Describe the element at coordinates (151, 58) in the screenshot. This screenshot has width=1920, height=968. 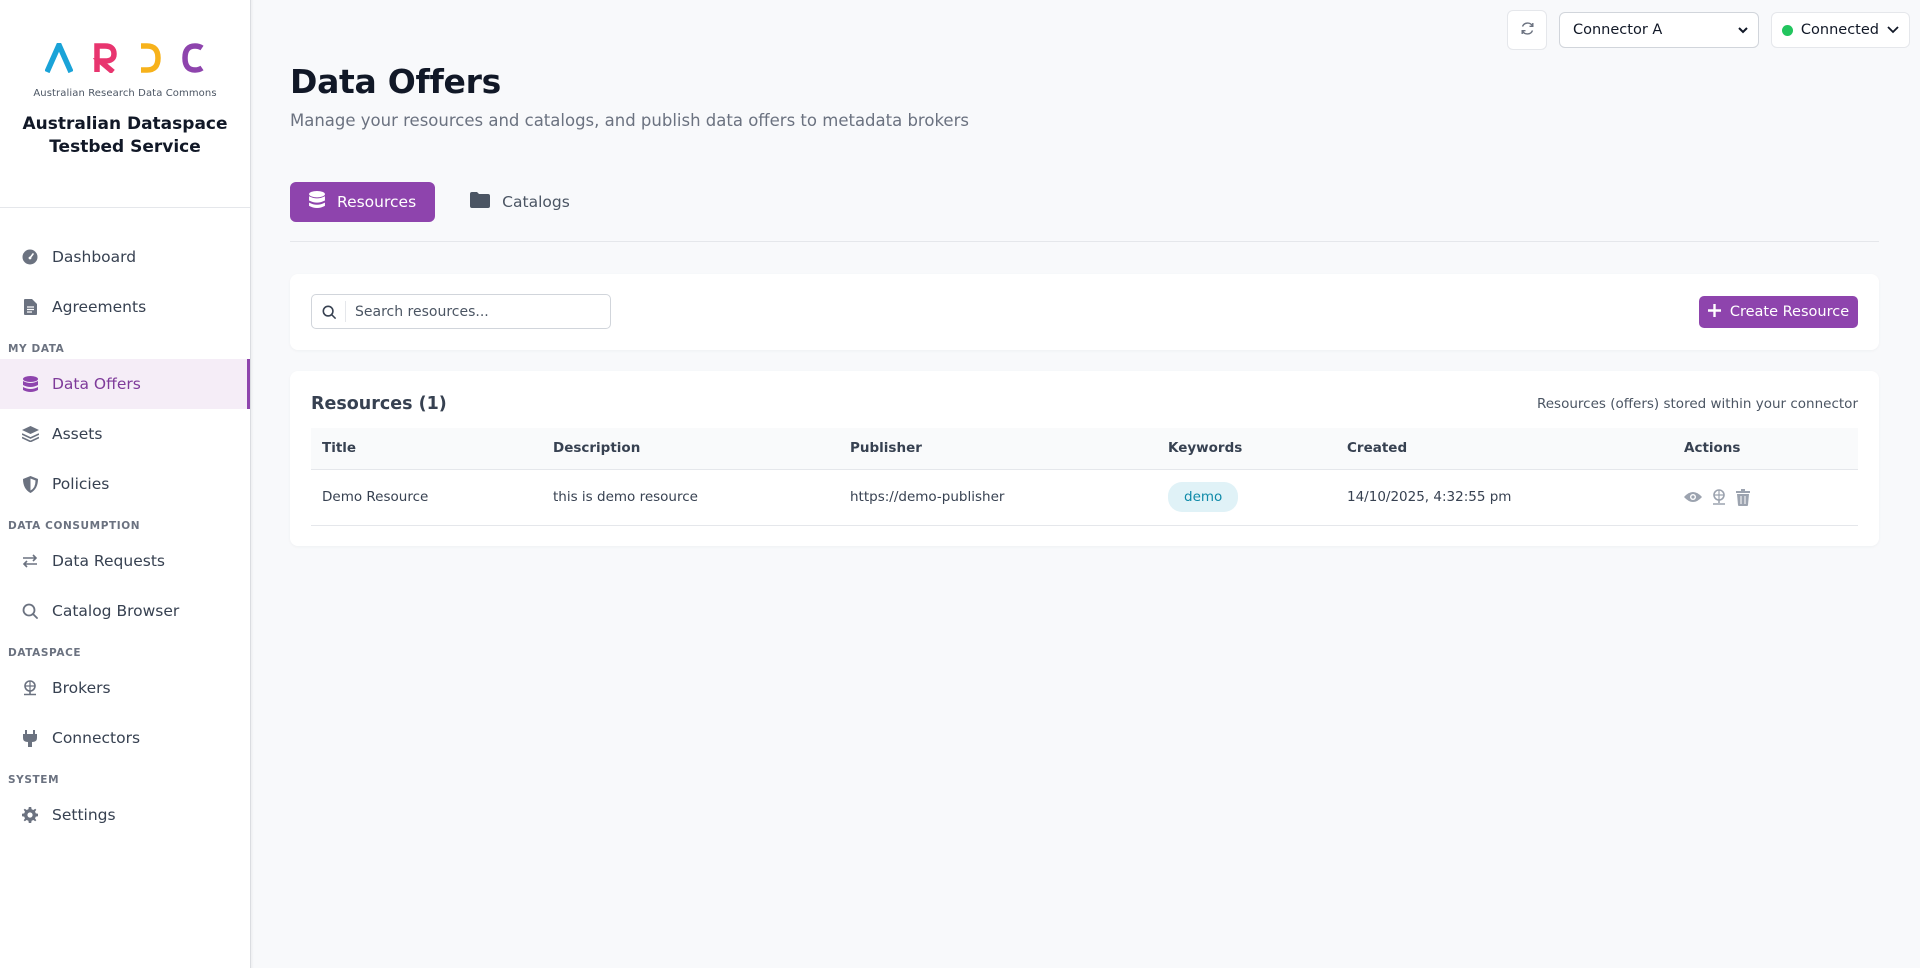
I see `logo-letter-d` at that location.